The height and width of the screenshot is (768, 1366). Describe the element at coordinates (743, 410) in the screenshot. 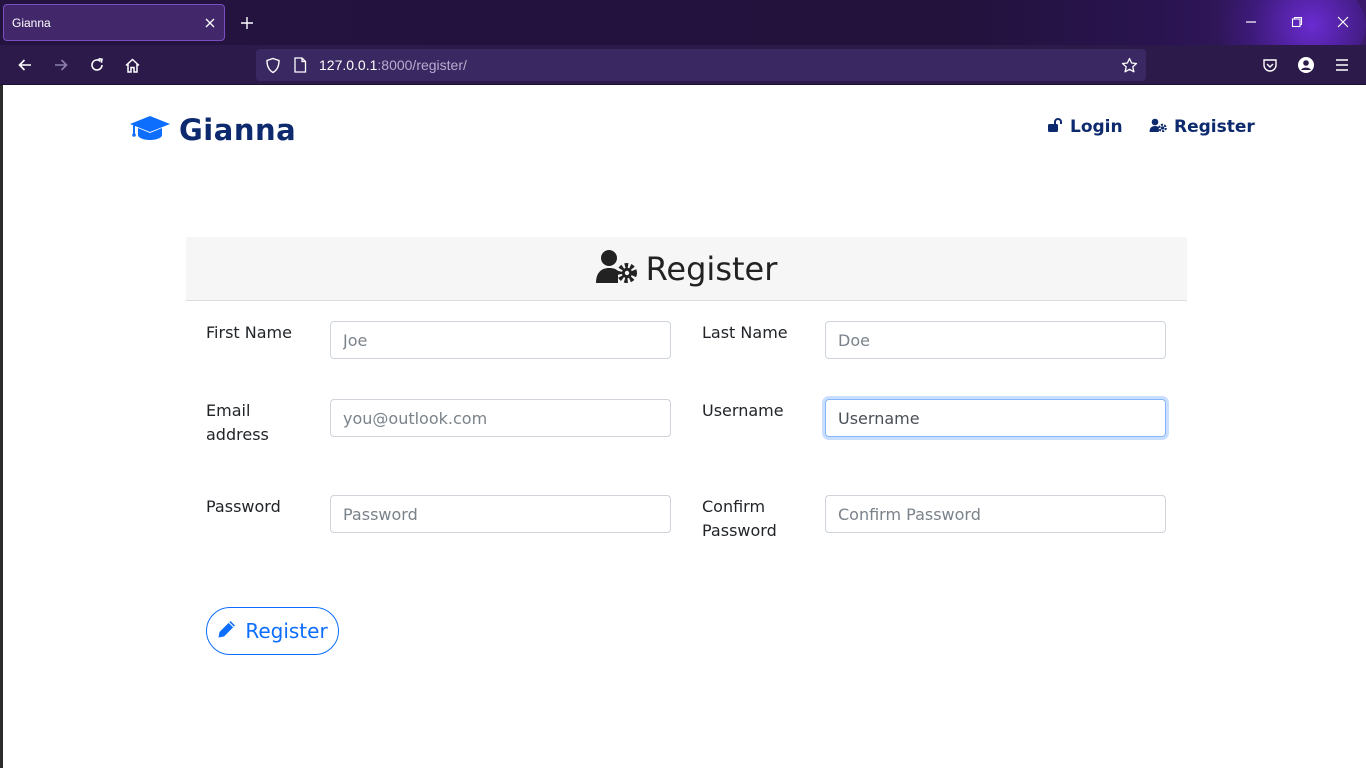

I see `username-label: Username` at that location.